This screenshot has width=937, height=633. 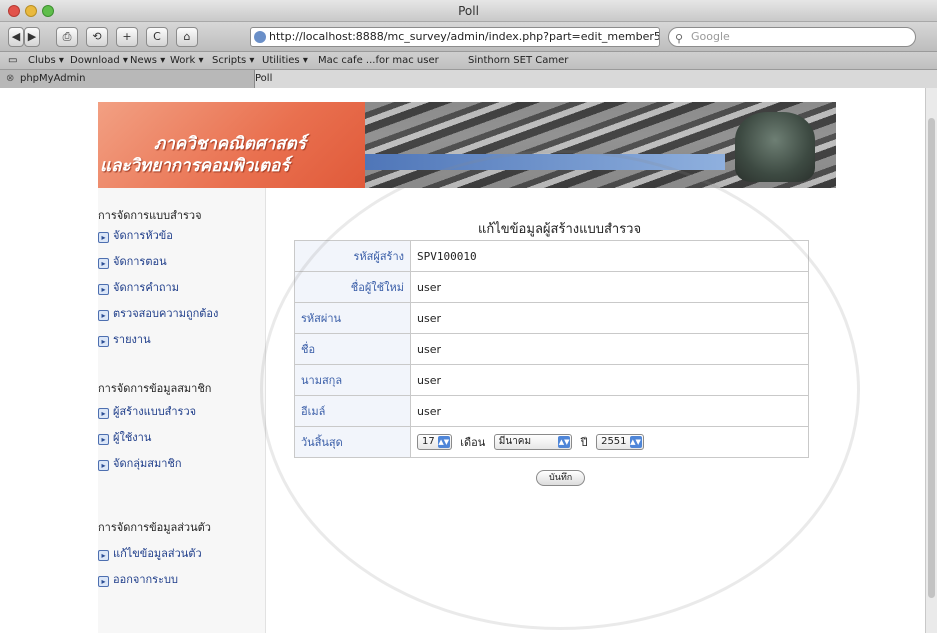 I want to click on reload-button: C, so click(x=157, y=37).